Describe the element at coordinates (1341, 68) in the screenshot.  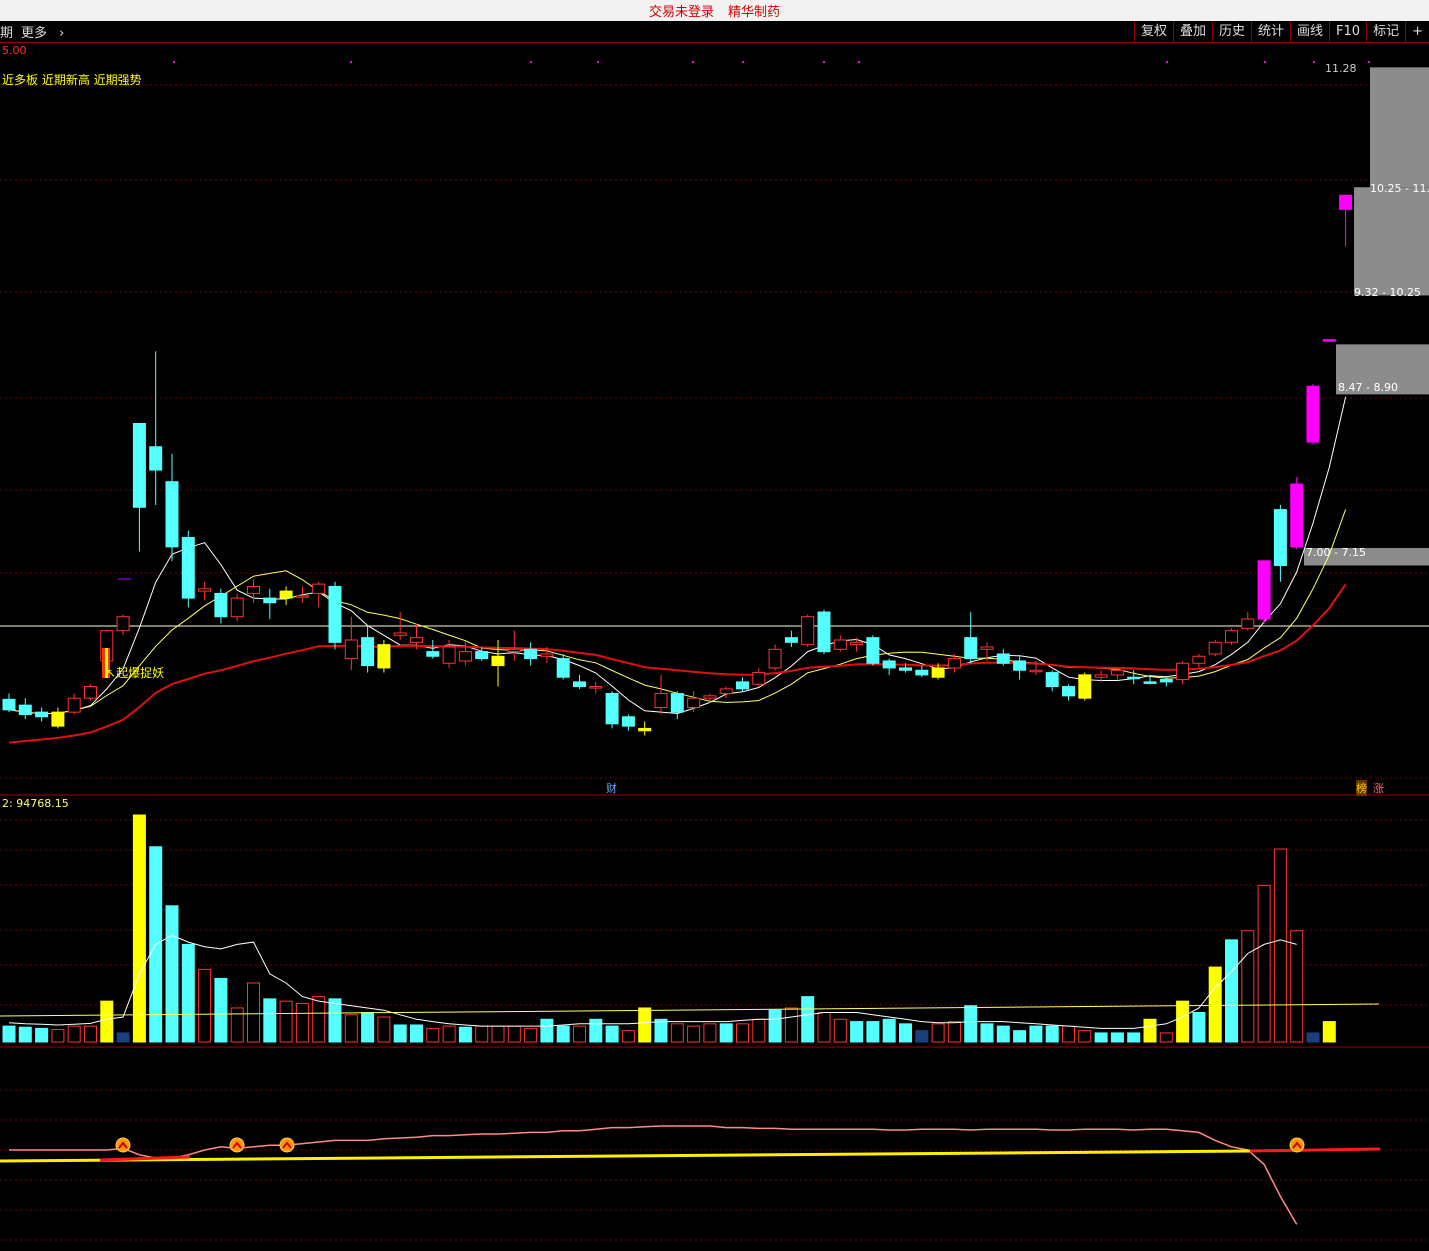
I see `axis-top-value: 11.28` at that location.